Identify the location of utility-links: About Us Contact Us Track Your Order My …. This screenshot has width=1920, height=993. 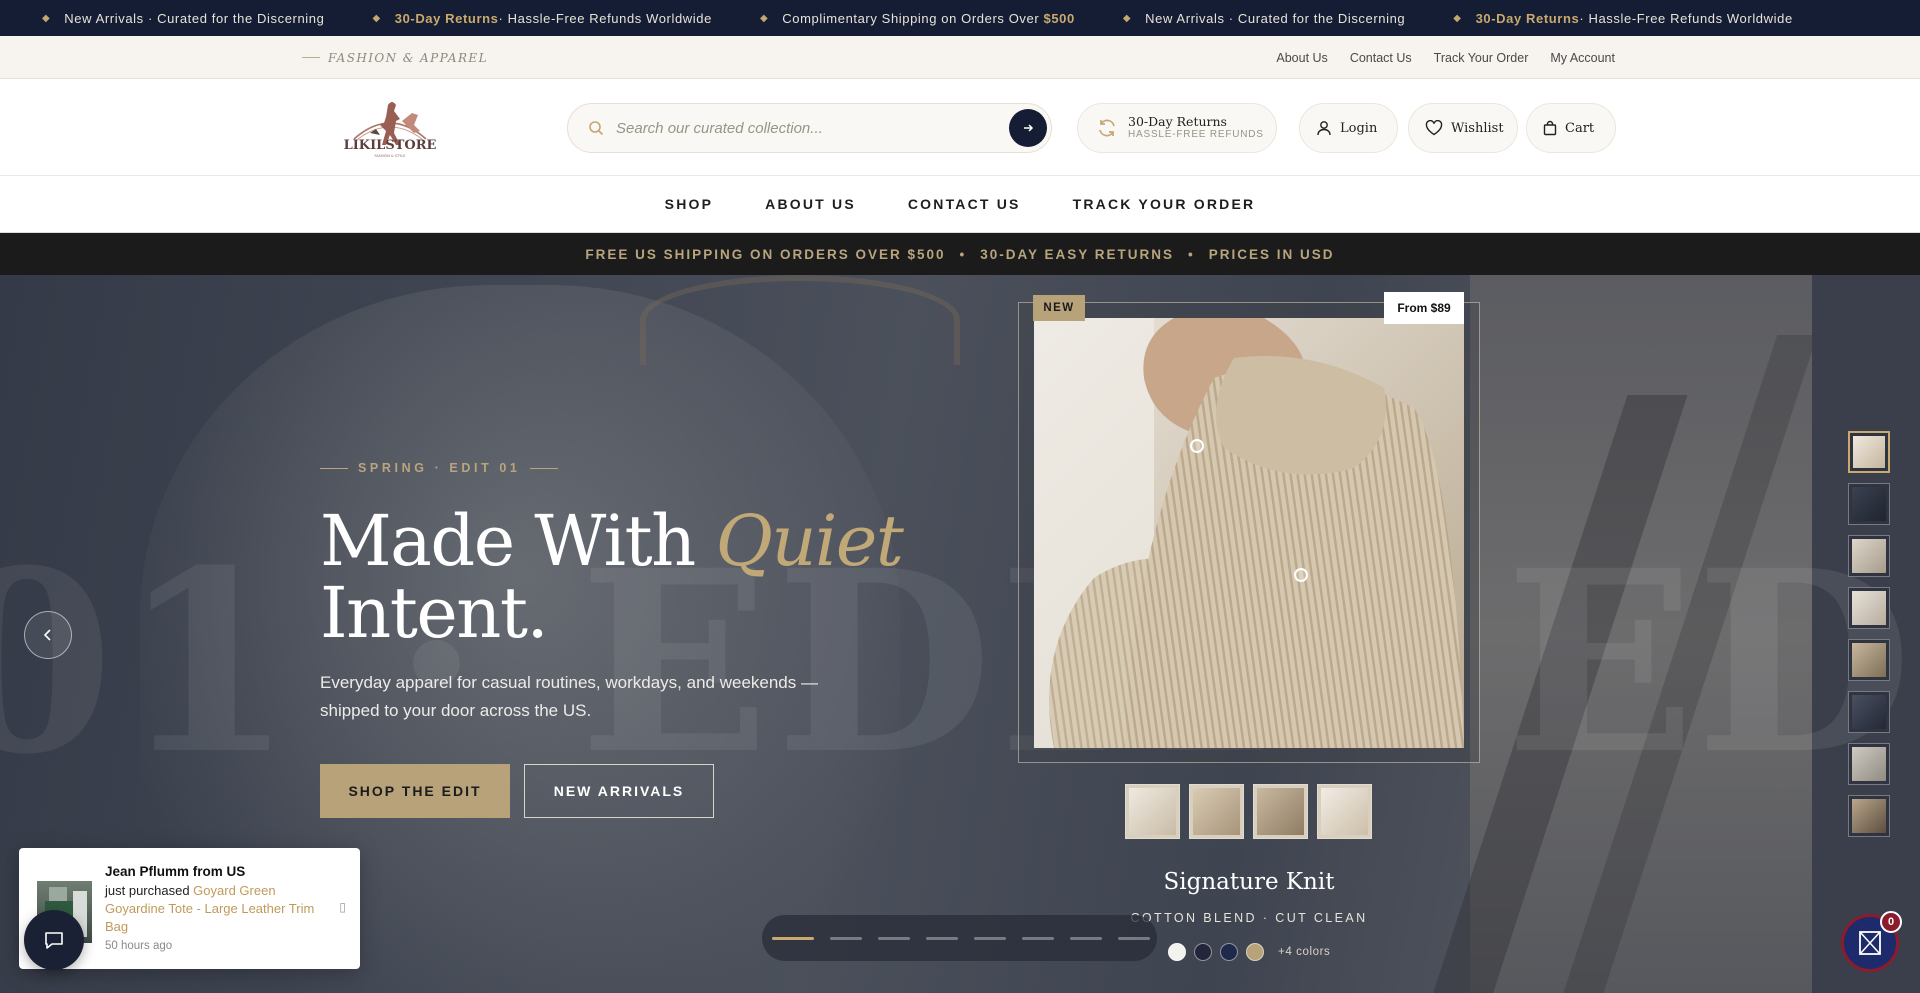
(1445, 57).